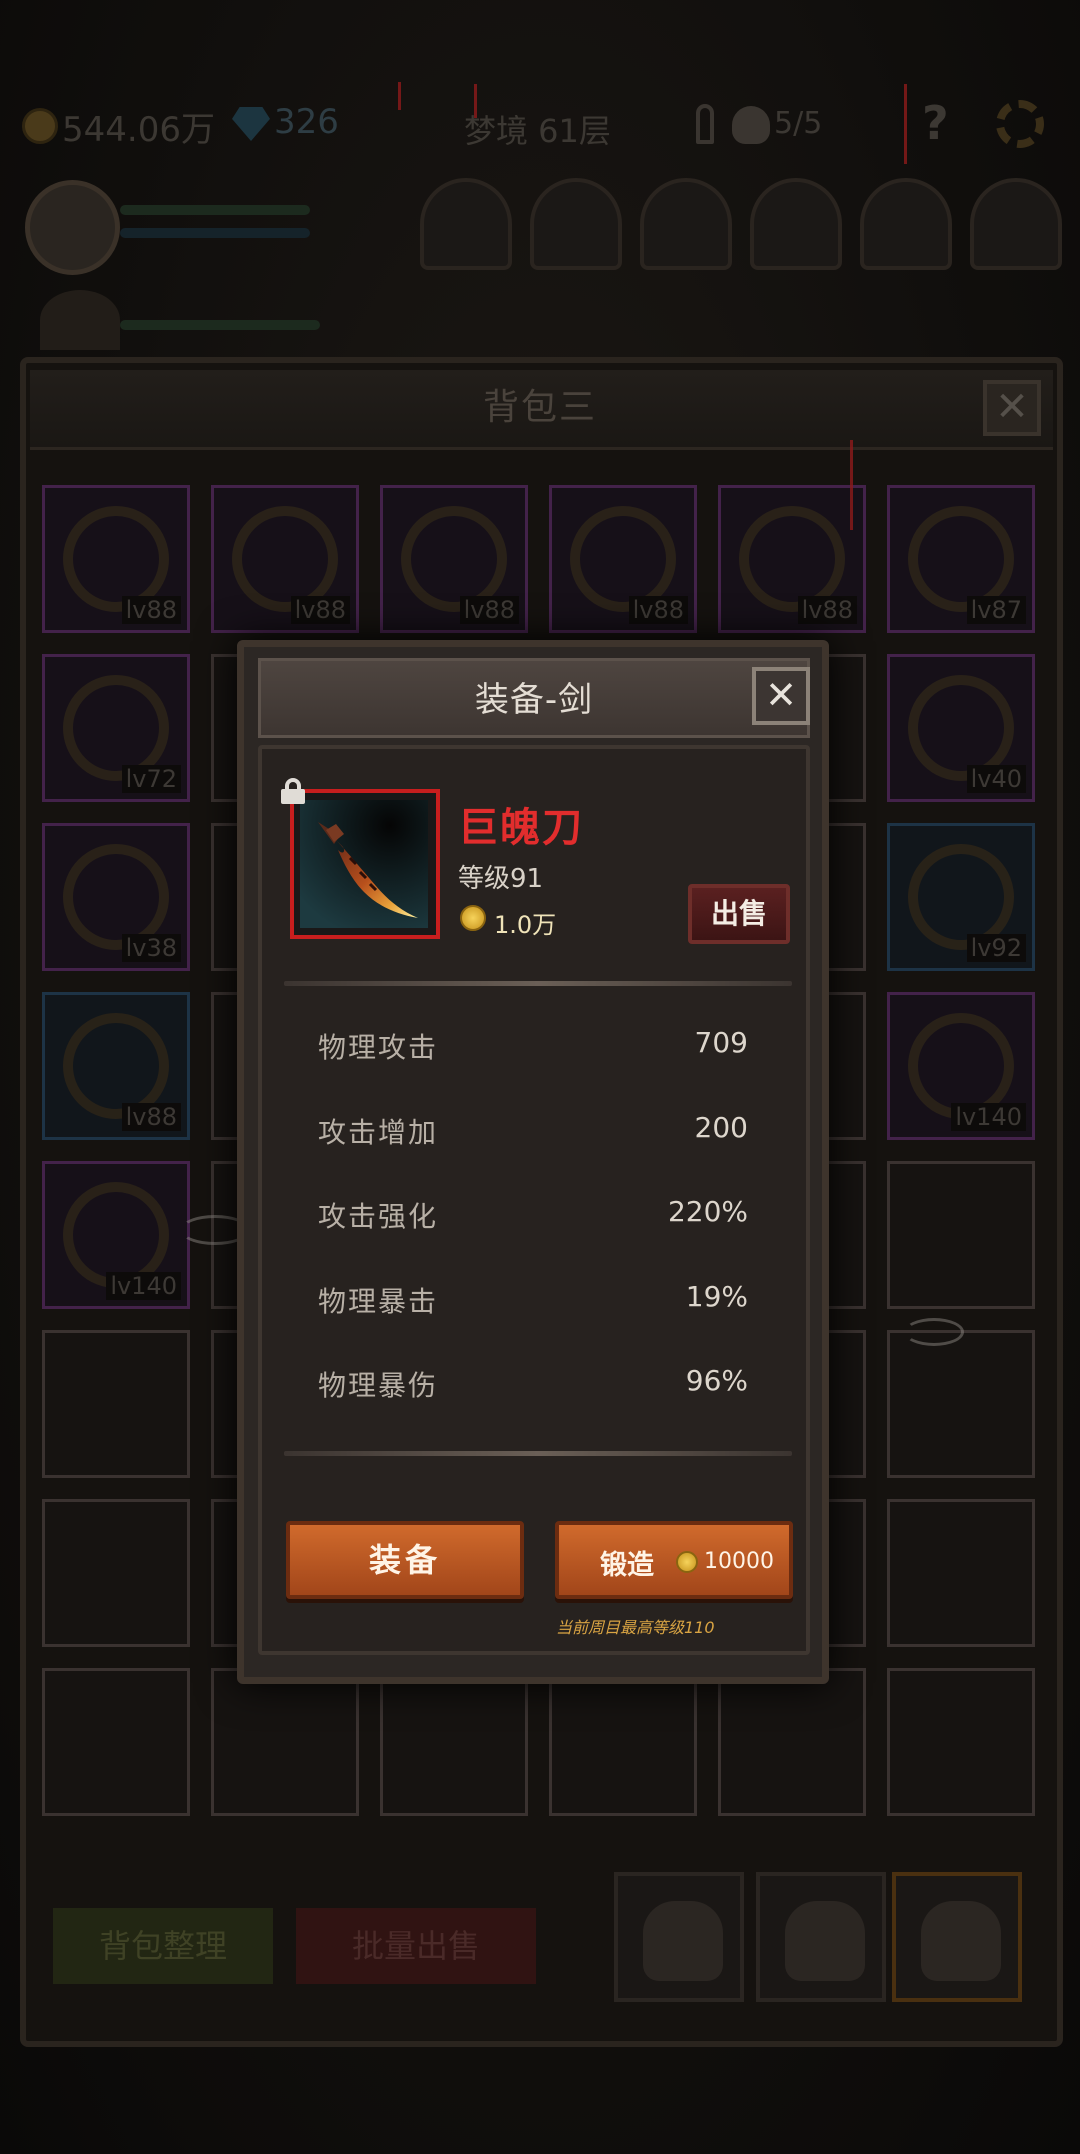 The height and width of the screenshot is (2154, 1080). What do you see at coordinates (739, 914) in the screenshot?
I see `sell-button: 出售` at bounding box center [739, 914].